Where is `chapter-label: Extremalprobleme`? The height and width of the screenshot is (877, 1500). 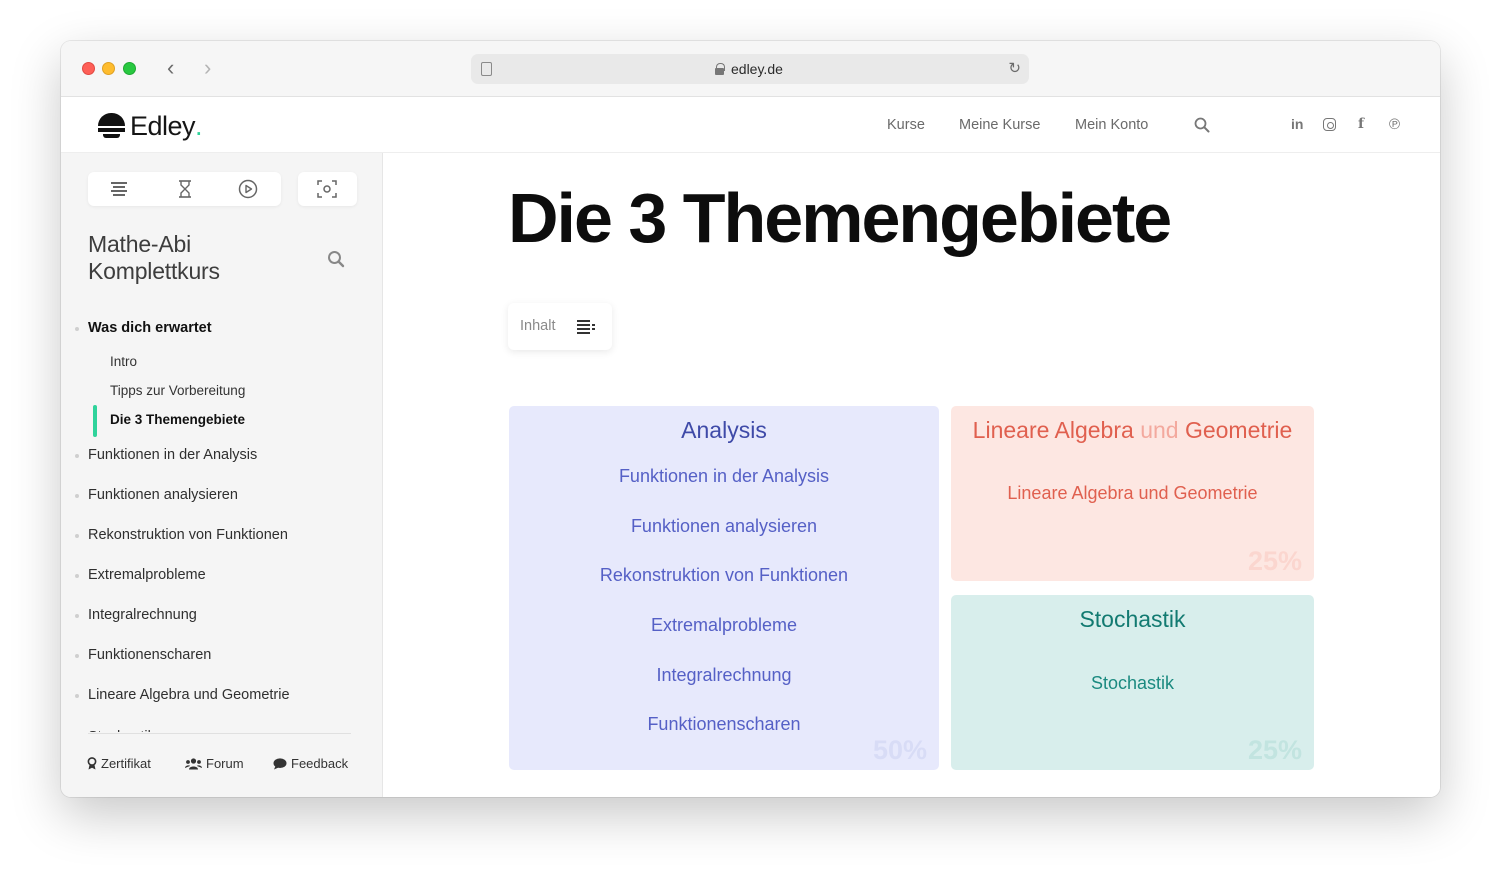
chapter-label: Extremalprobleme is located at coordinates (147, 575).